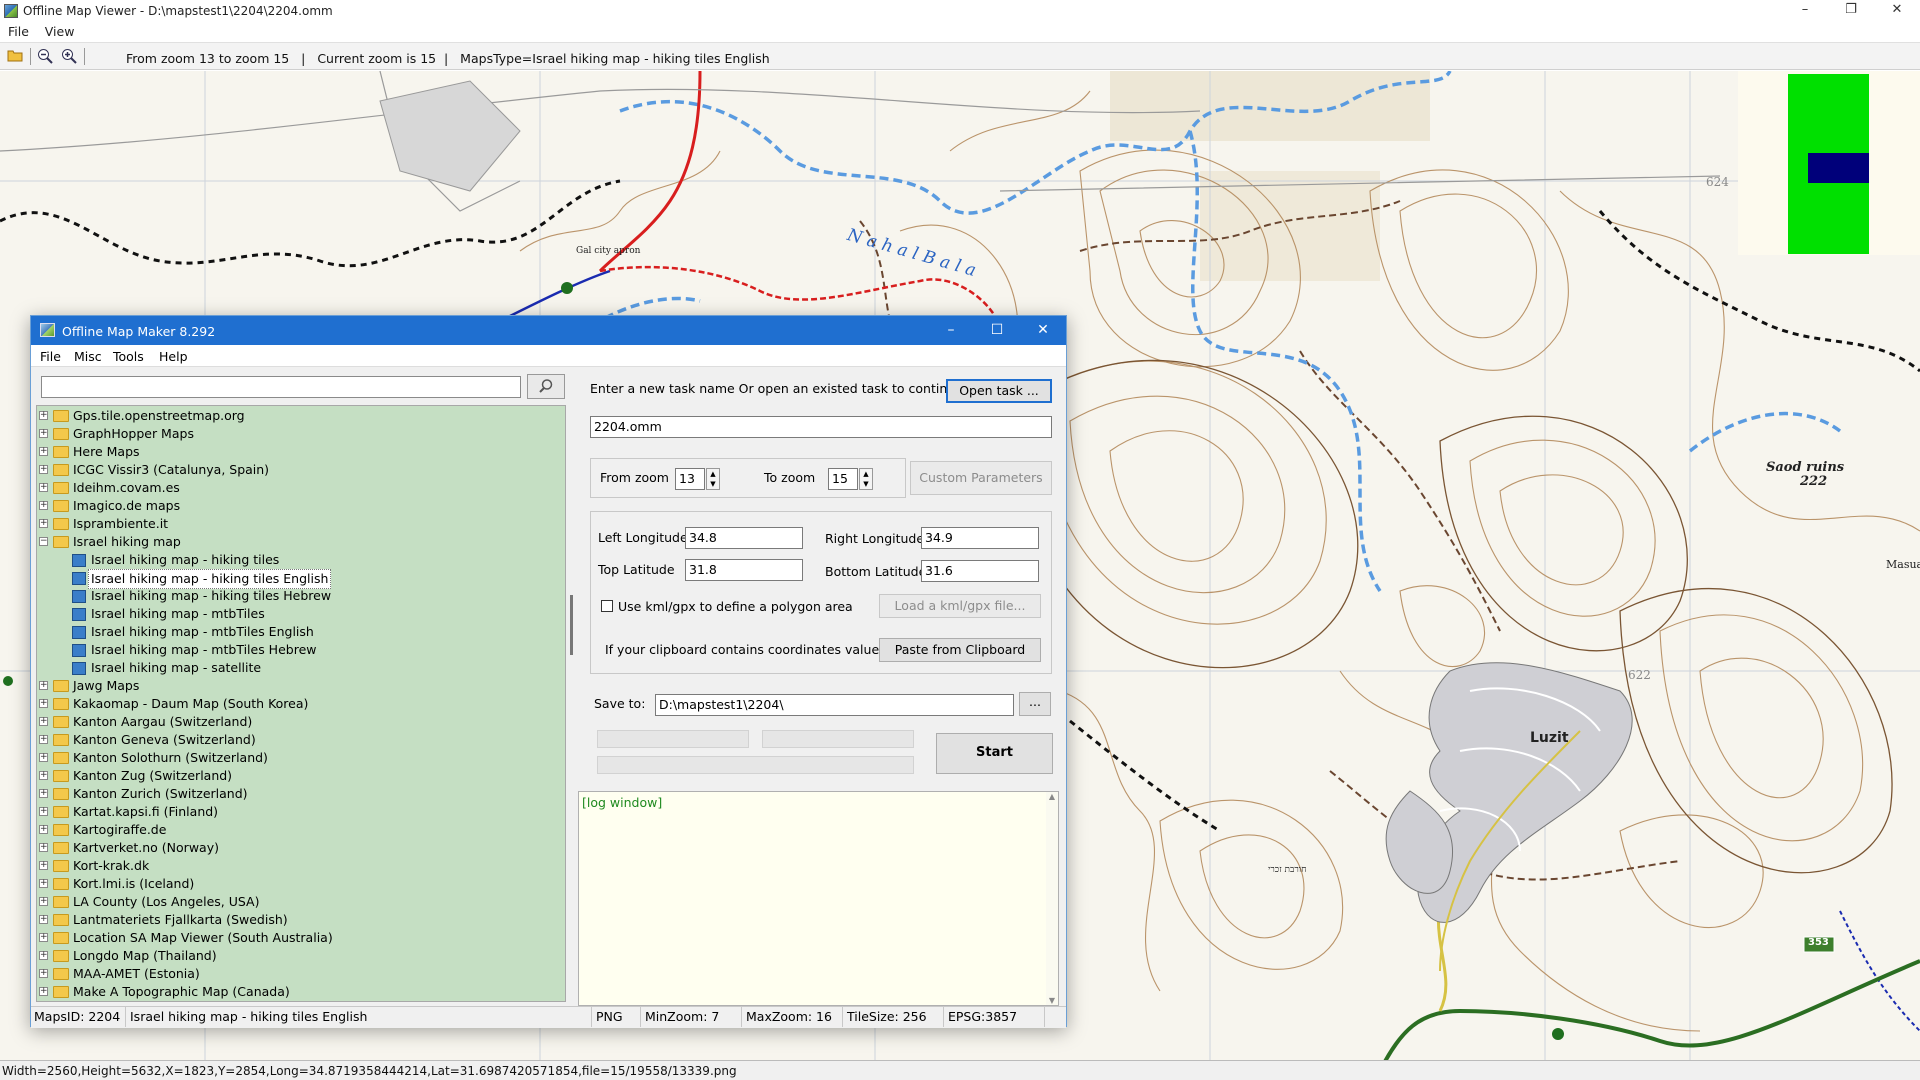 This screenshot has height=1080, width=1920. I want to click on tree-folder-item: + Longdo Map (Thailand), so click(301, 956).